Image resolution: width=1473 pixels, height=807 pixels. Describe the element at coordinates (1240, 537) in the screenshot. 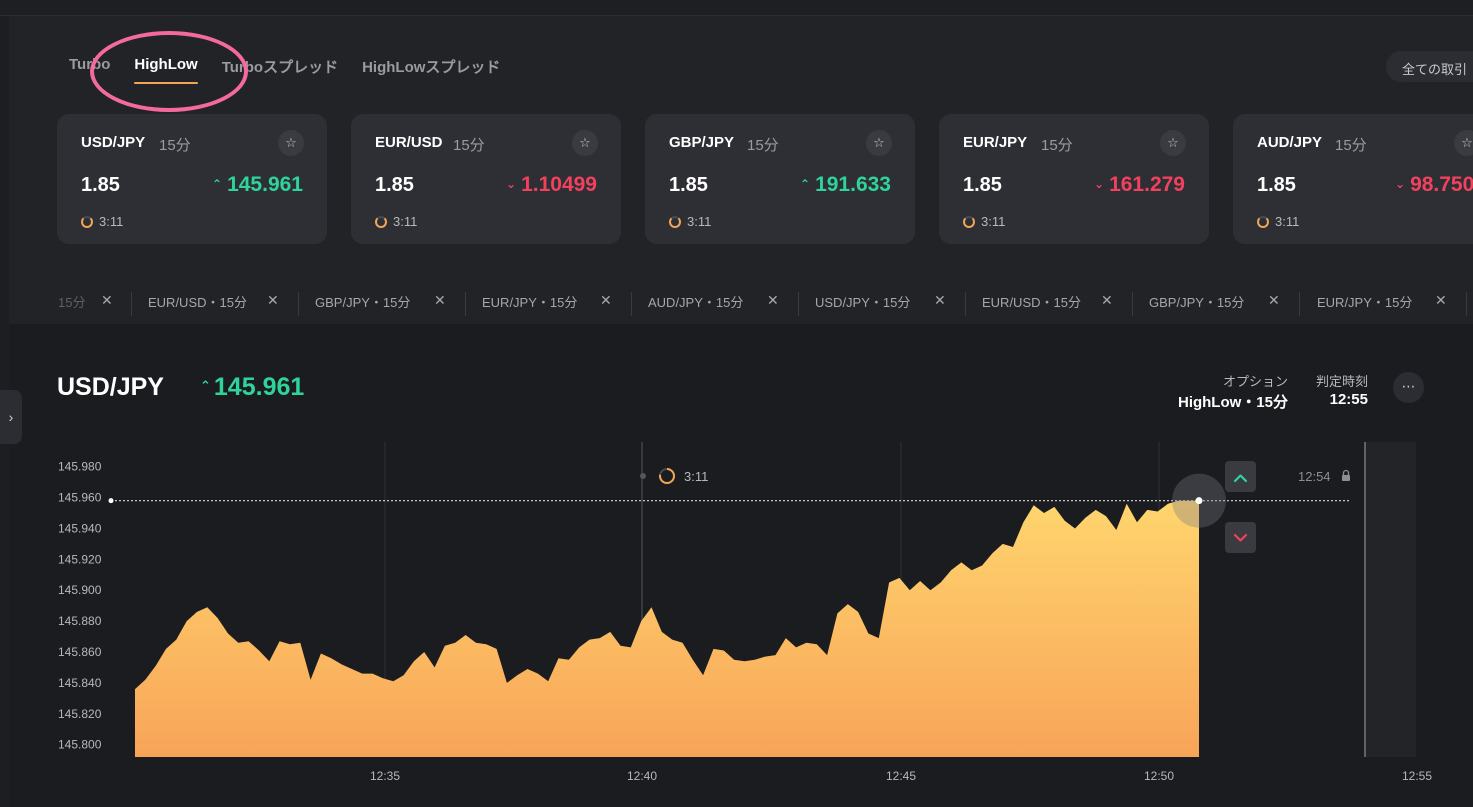

I see `low-button` at that location.